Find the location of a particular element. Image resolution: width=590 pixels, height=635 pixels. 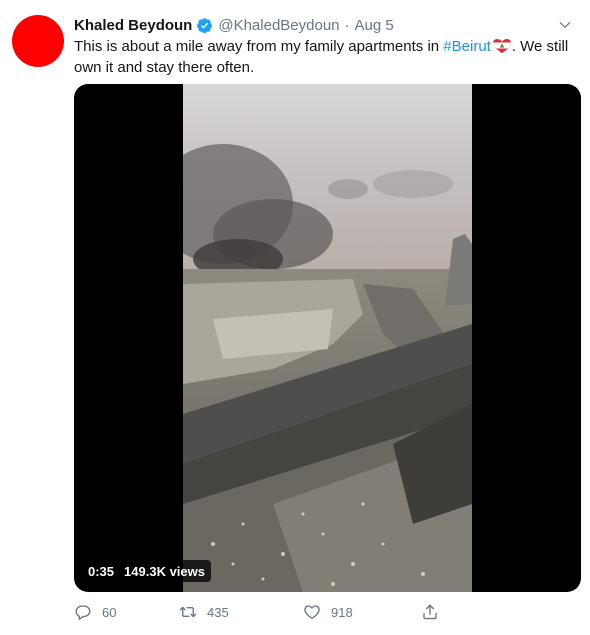

reply-button: 60 is located at coordinates (126, 612).